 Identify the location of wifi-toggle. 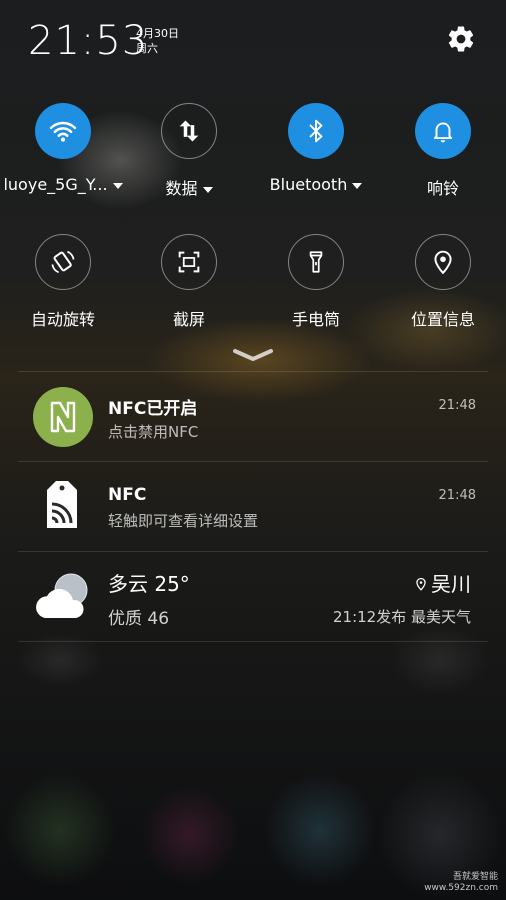
(63, 131).